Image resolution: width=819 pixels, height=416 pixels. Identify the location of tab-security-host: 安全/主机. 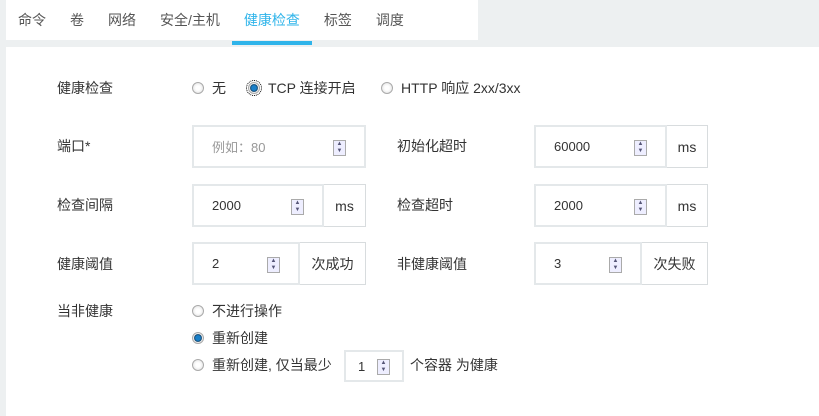
(190, 20).